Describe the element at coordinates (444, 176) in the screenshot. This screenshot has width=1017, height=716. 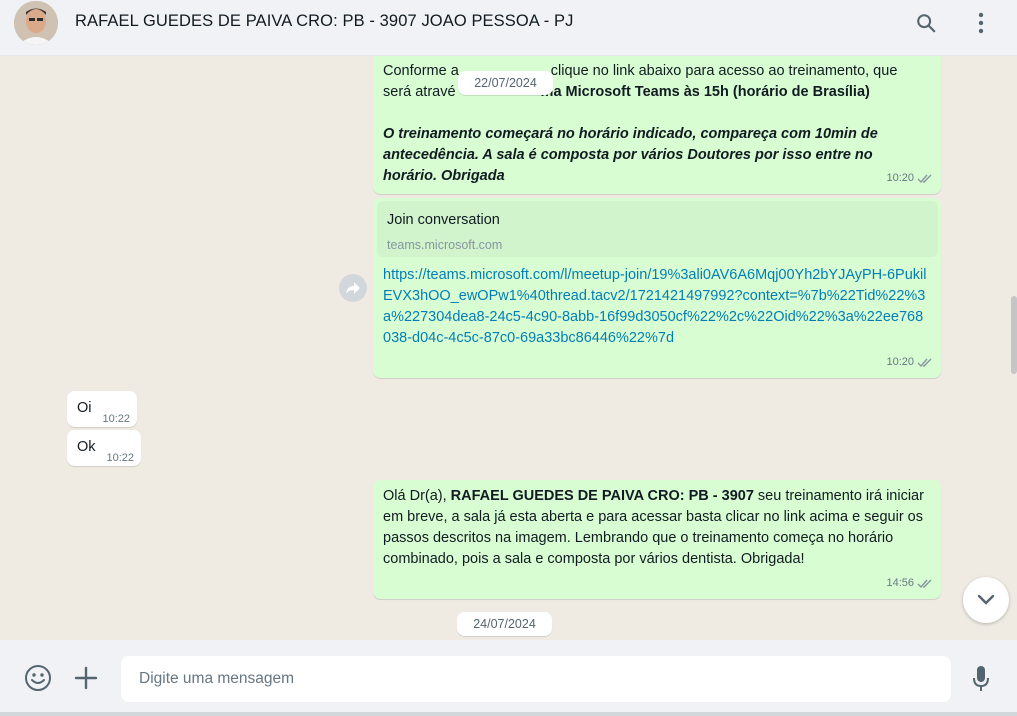
I see `message-italic-line: horário. Obrigada` at that location.